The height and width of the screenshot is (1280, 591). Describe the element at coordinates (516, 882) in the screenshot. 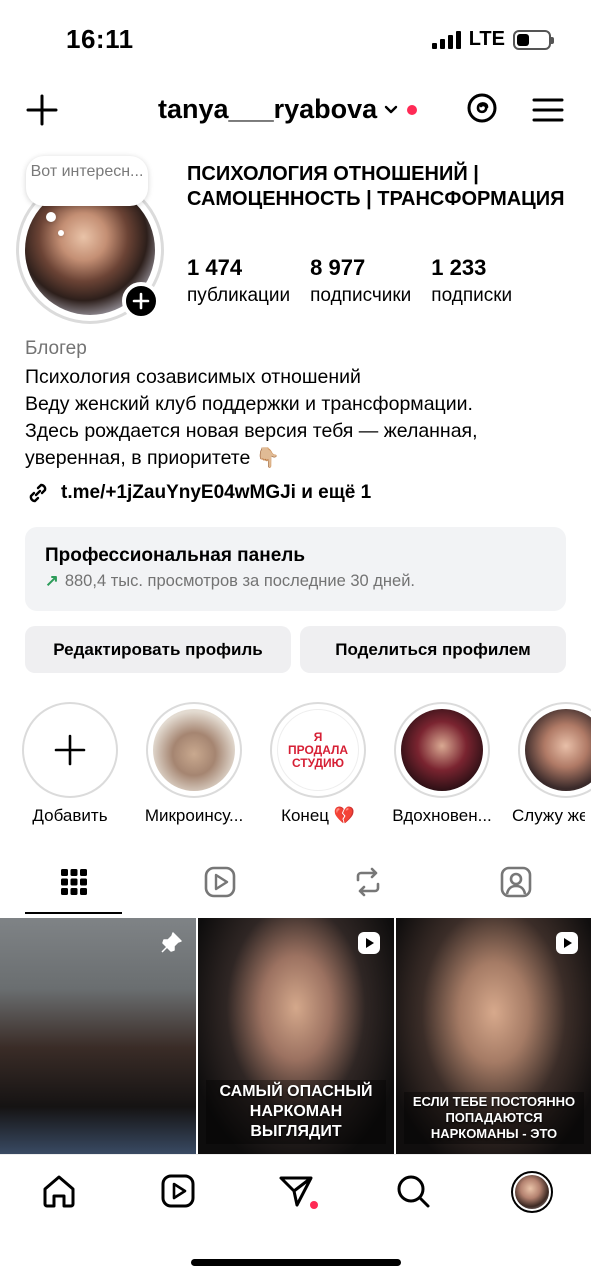

I see `tagged-icon` at that location.